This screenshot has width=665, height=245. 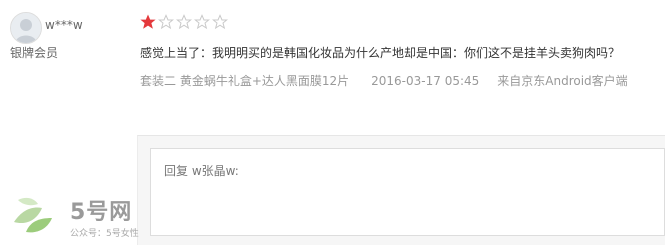 I want to click on avatar-image, so click(x=26, y=28).